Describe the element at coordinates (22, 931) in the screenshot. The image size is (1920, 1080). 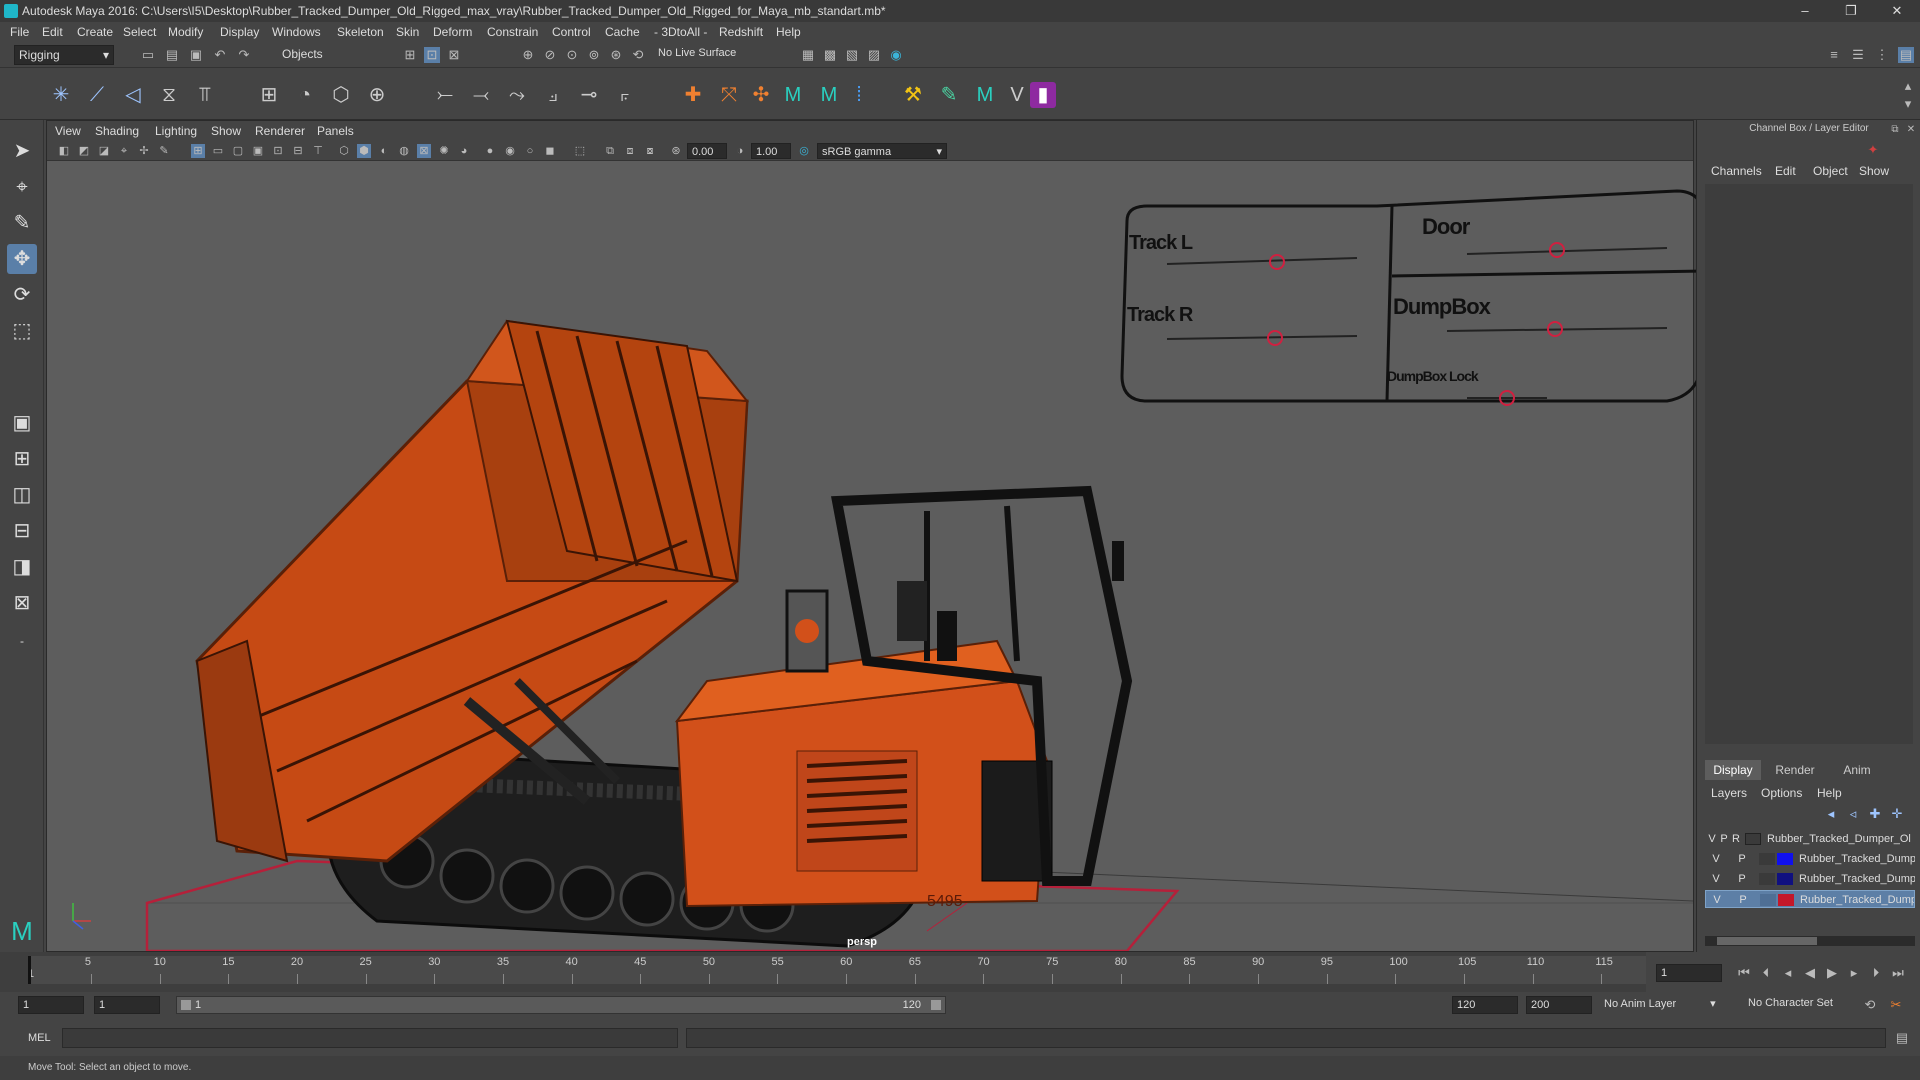
I see `maya-home-icon: M` at that location.